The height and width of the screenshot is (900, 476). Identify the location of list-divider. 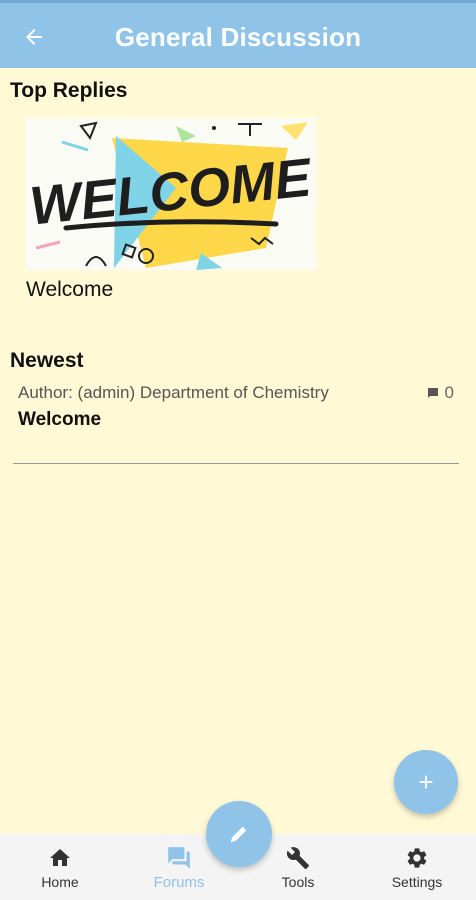
(236, 463).